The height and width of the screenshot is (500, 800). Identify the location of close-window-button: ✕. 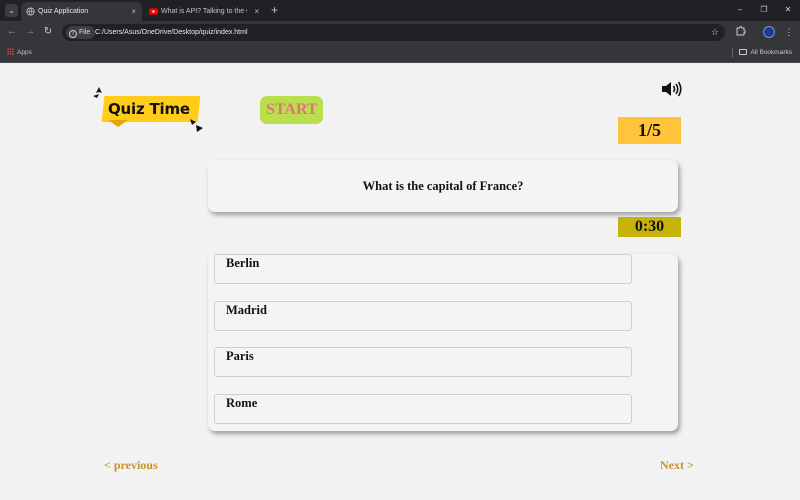
(788, 10).